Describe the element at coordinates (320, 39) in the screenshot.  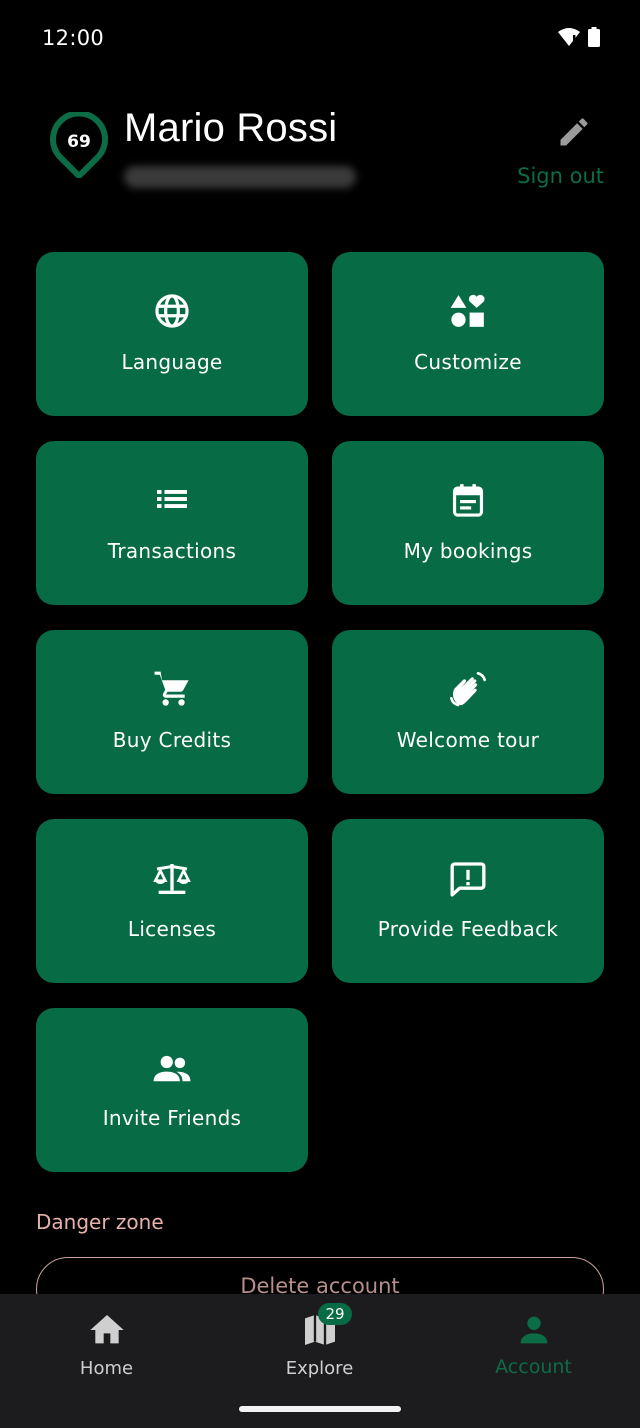
I see `status-bar: 12:00` at that location.